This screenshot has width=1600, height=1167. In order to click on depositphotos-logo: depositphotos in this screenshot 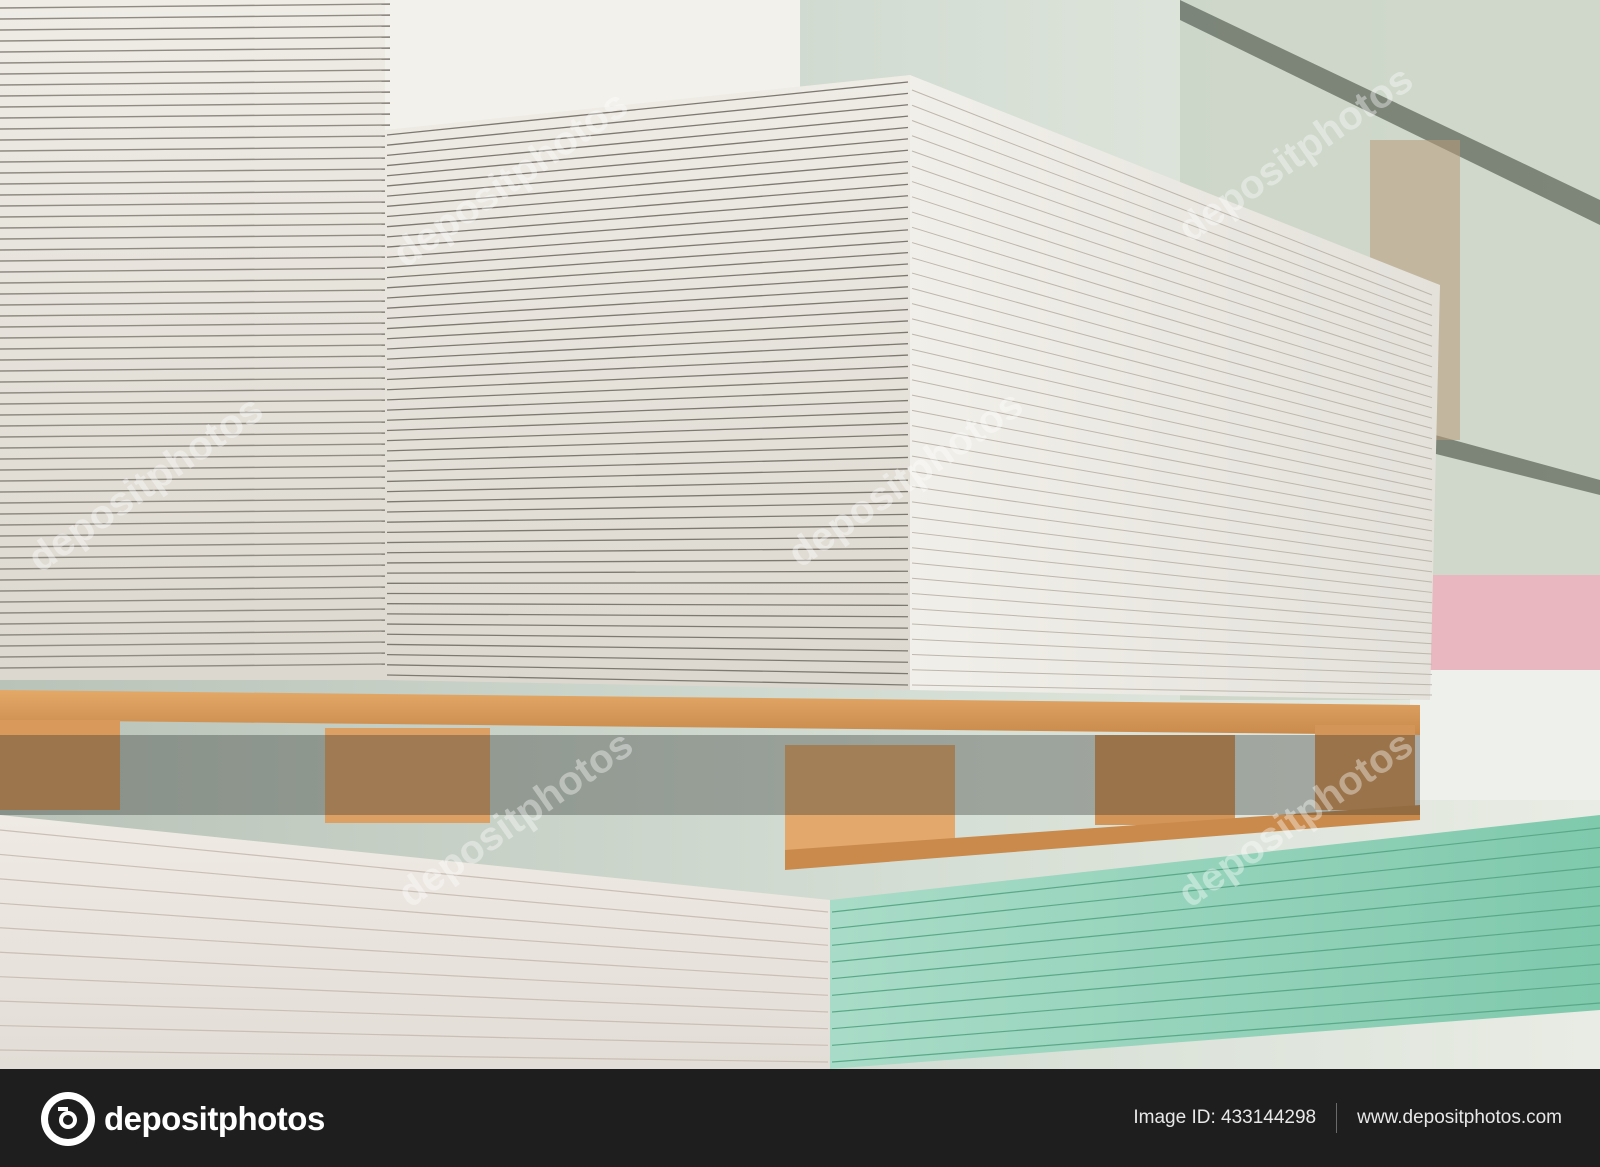, I will do `click(182, 1119)`.